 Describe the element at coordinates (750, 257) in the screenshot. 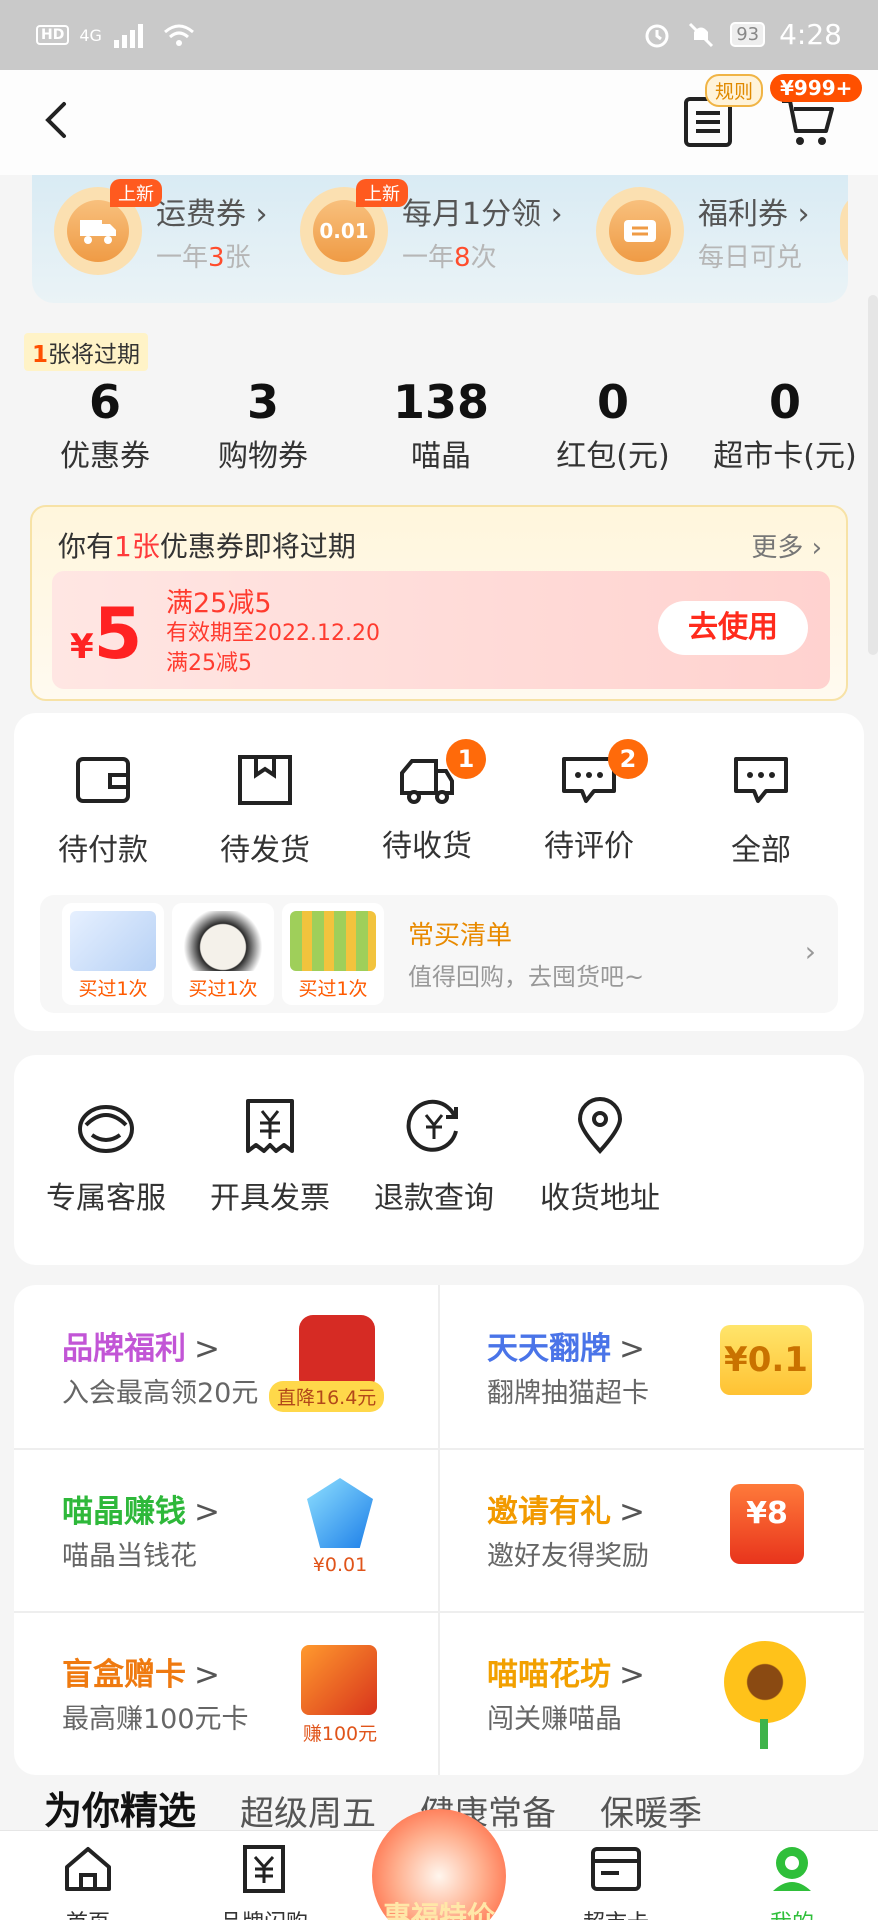

I see `benefit-sub: 每日可兑` at that location.